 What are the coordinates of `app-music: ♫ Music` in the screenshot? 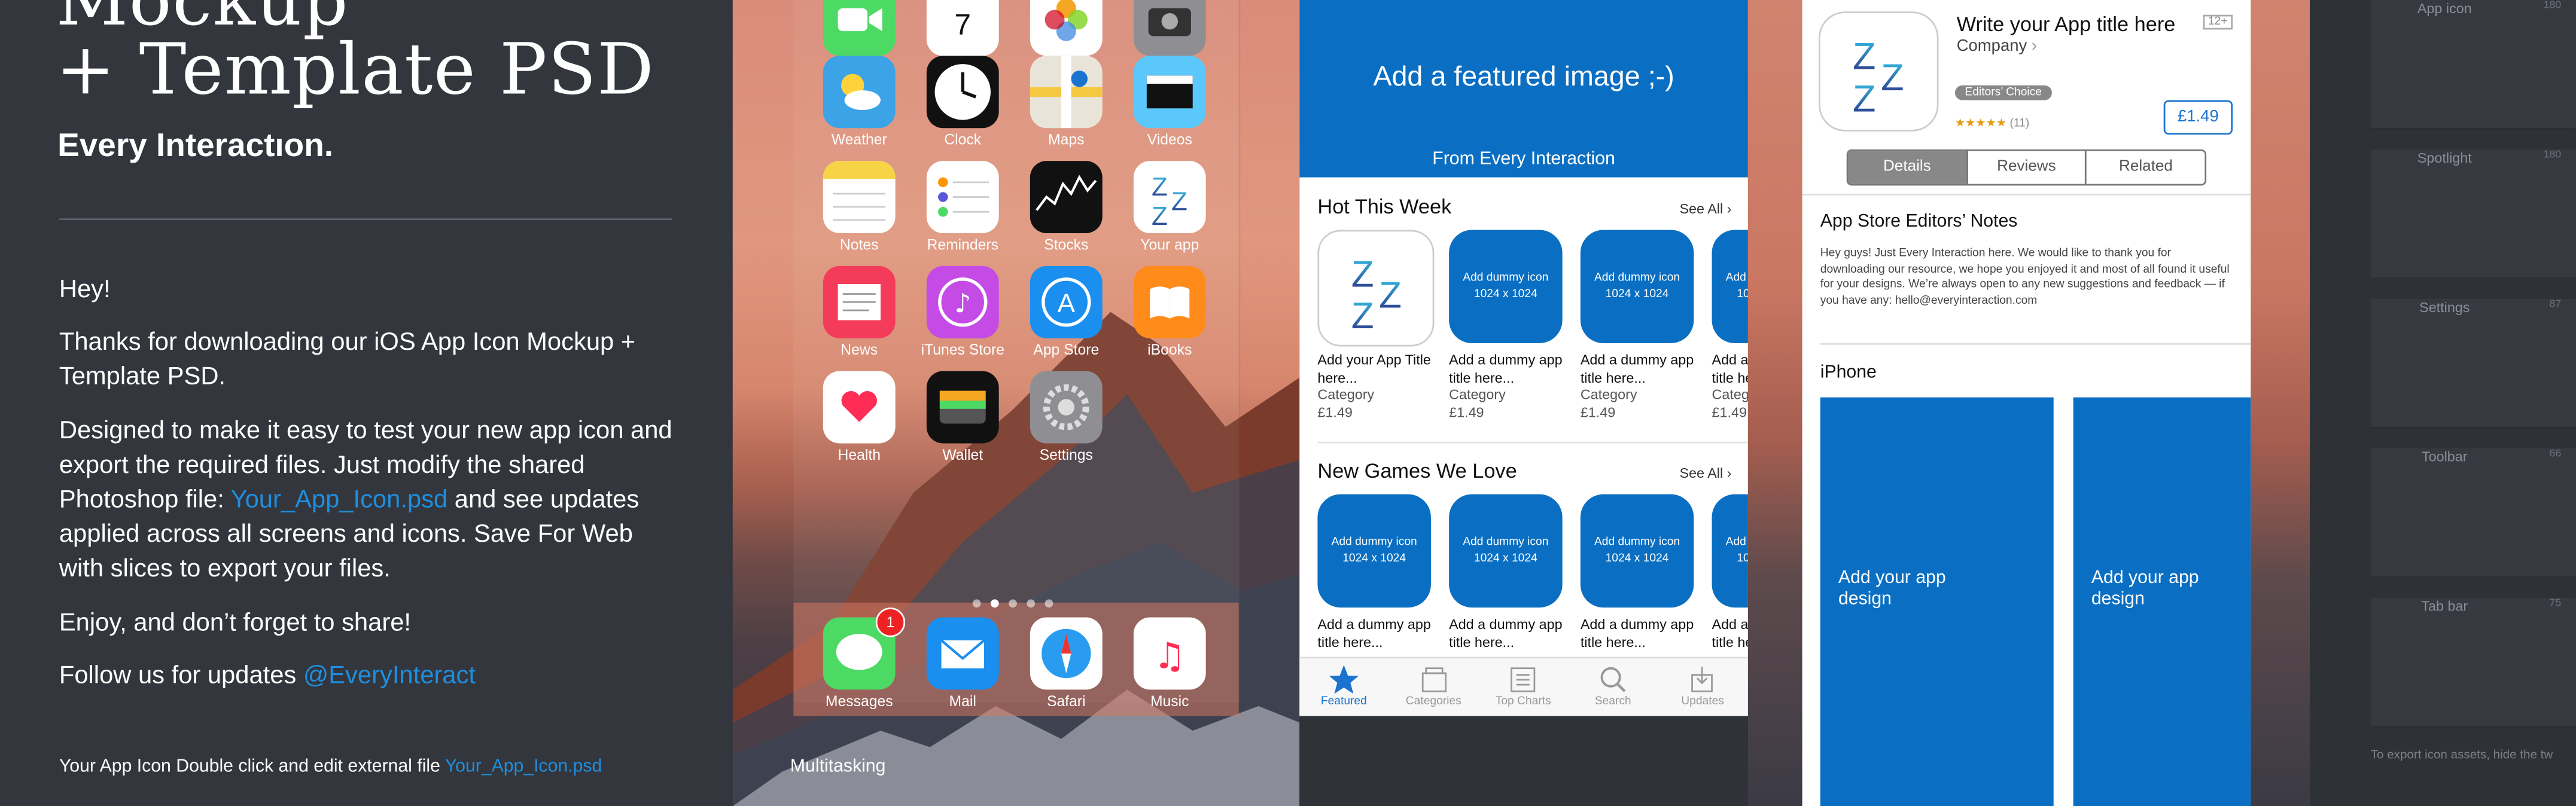 It's located at (1169, 663).